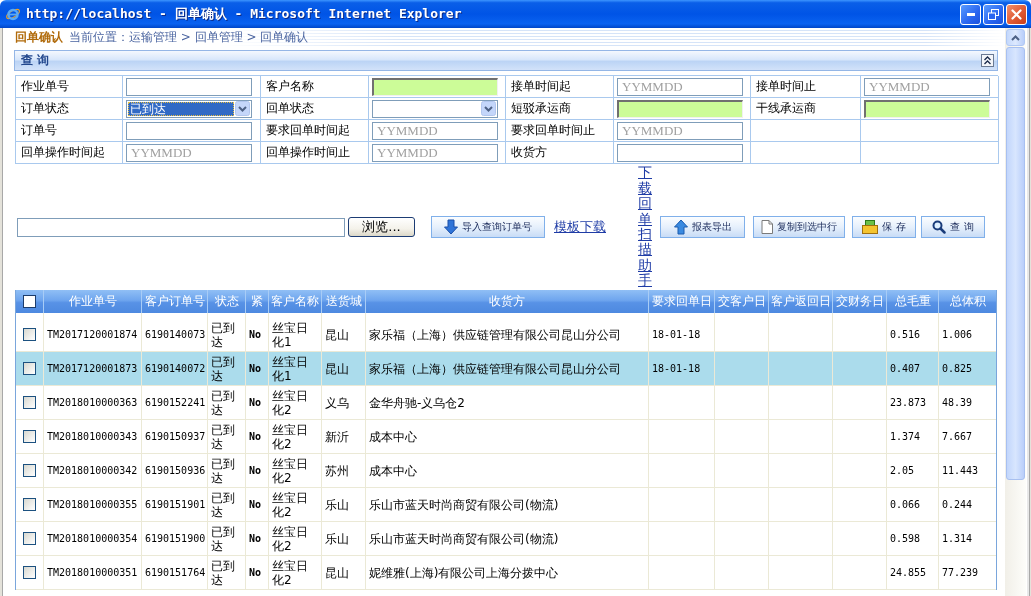  What do you see at coordinates (175, 334) in the screenshot?
I see `table-cell: 6190140073` at bounding box center [175, 334].